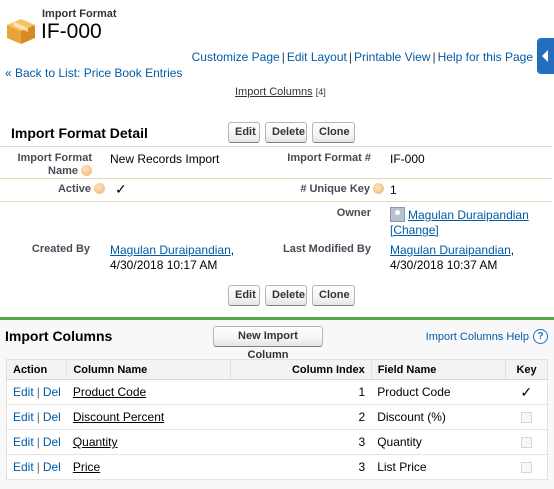 The width and height of the screenshot is (554, 489). Describe the element at coordinates (148, 467) in the screenshot. I see `row-column-name: Price` at that location.